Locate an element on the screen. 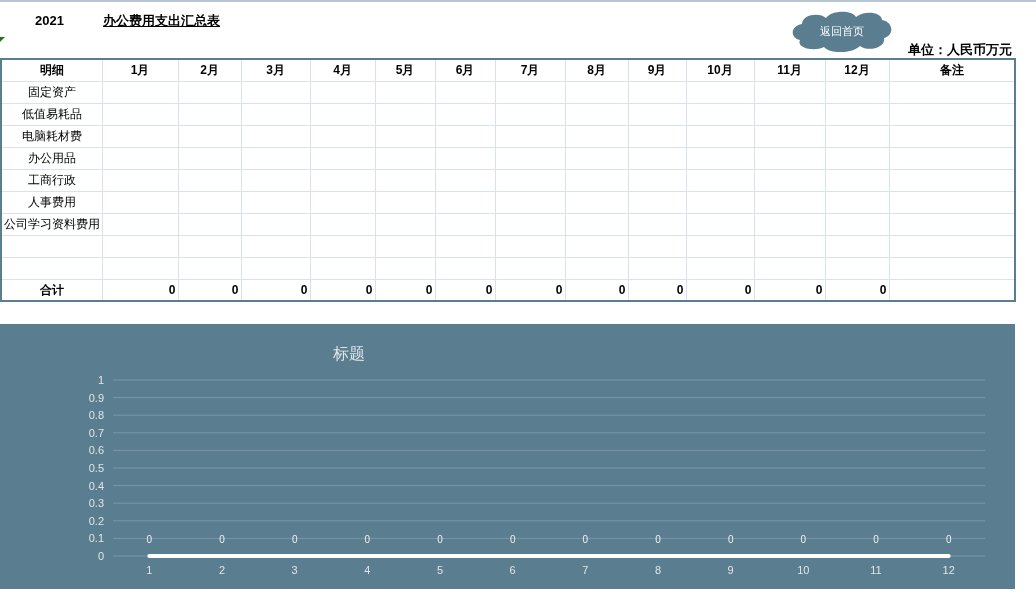 The width and height of the screenshot is (1036, 606). x-axis-label: 7 is located at coordinates (585, 570).